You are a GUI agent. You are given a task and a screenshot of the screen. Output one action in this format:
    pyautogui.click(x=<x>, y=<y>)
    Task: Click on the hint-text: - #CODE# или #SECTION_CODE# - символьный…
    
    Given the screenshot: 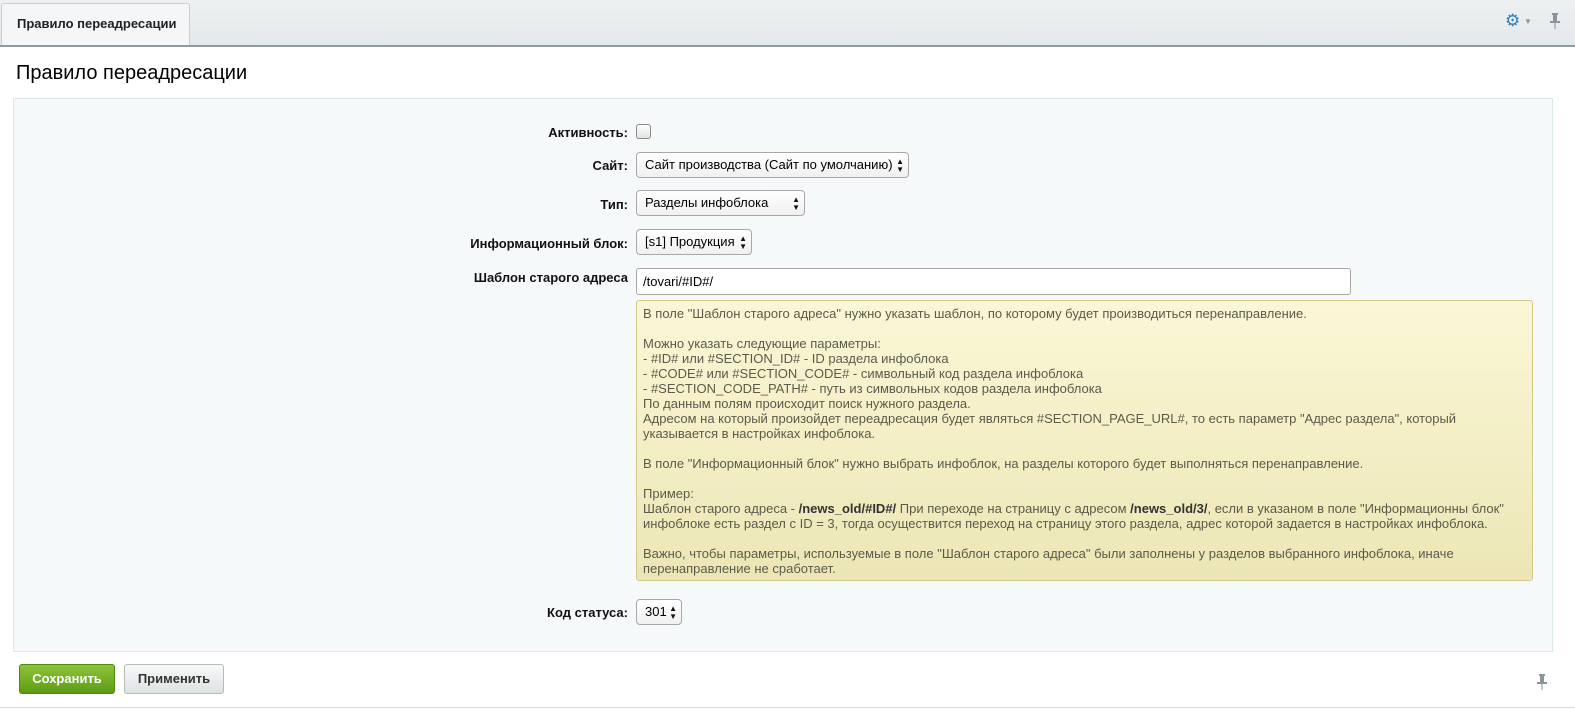 What is the action you would take?
    pyautogui.click(x=863, y=373)
    